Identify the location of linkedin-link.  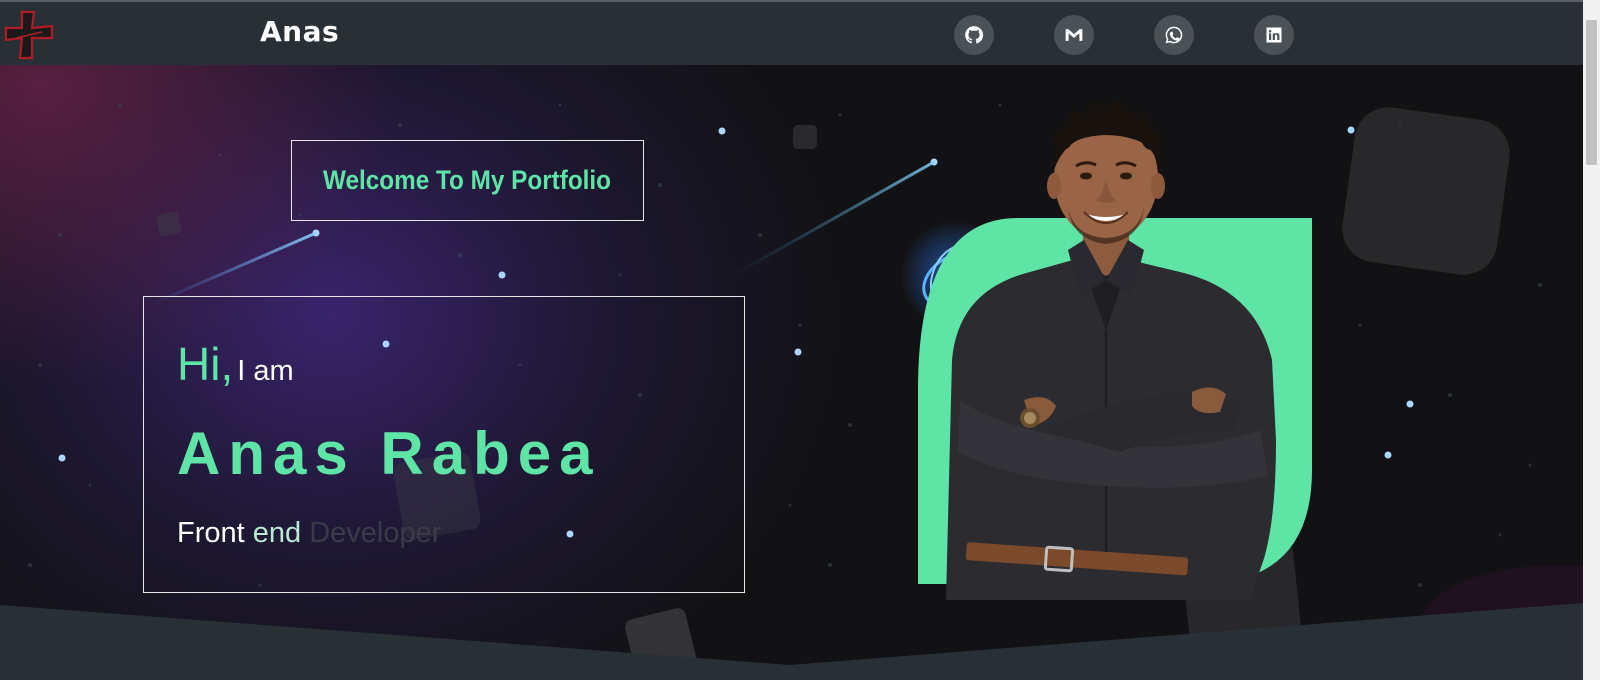
(1274, 35).